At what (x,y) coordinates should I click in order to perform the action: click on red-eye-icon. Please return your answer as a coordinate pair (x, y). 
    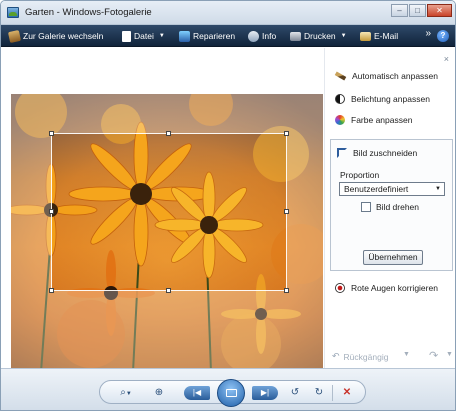
    Looking at the image, I should click on (340, 288).